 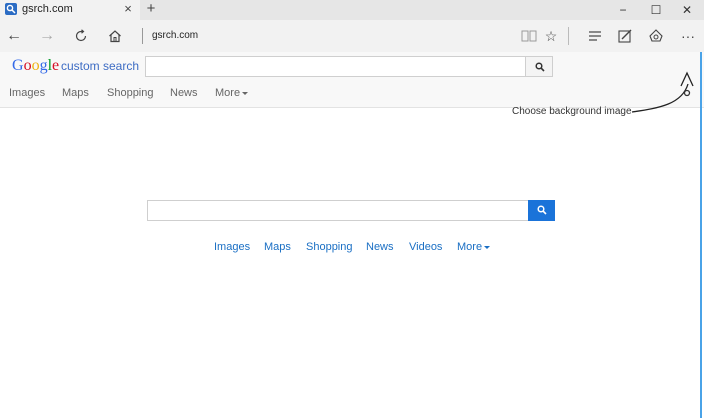 I want to click on window-edge, so click(x=701, y=235).